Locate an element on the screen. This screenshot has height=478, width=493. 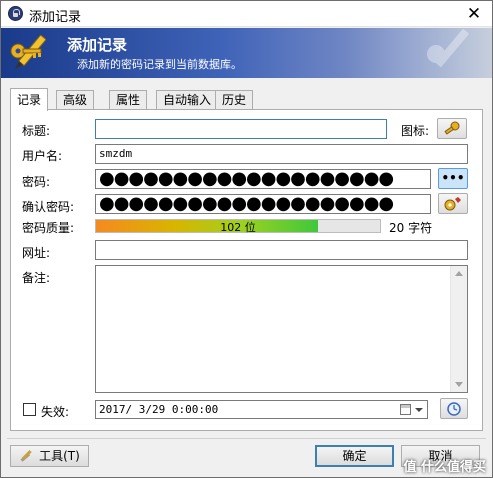
clock-icon is located at coordinates (454, 409).